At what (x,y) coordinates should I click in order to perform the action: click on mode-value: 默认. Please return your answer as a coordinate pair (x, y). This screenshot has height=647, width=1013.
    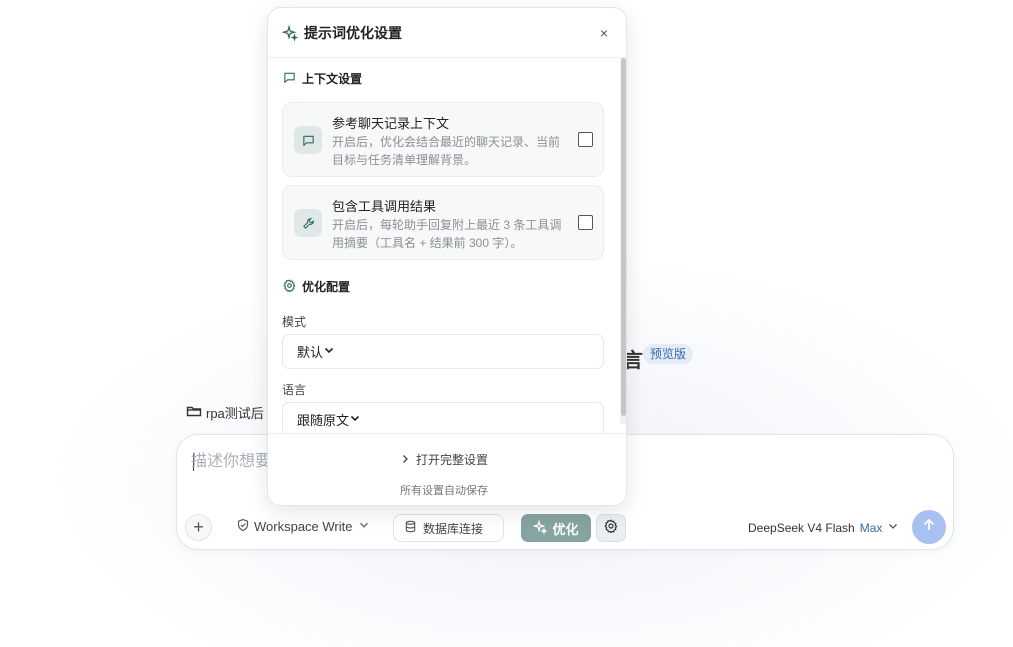
    Looking at the image, I should click on (310, 352).